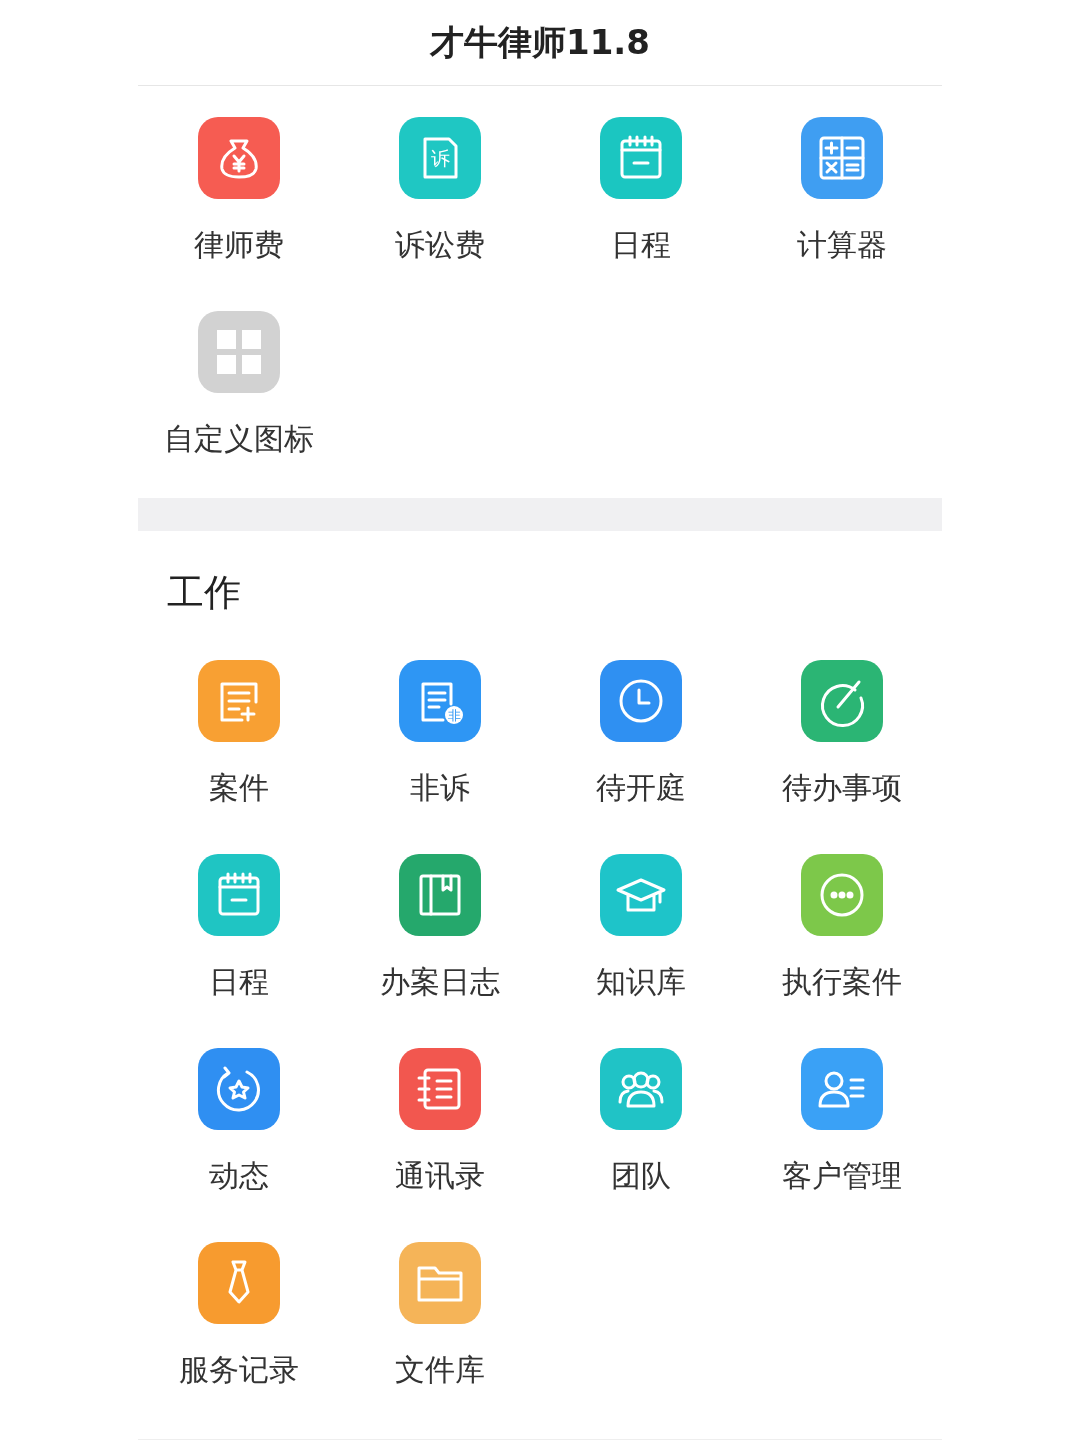 The width and height of the screenshot is (1080, 1440). I want to click on icon-label: 团队, so click(640, 1176).